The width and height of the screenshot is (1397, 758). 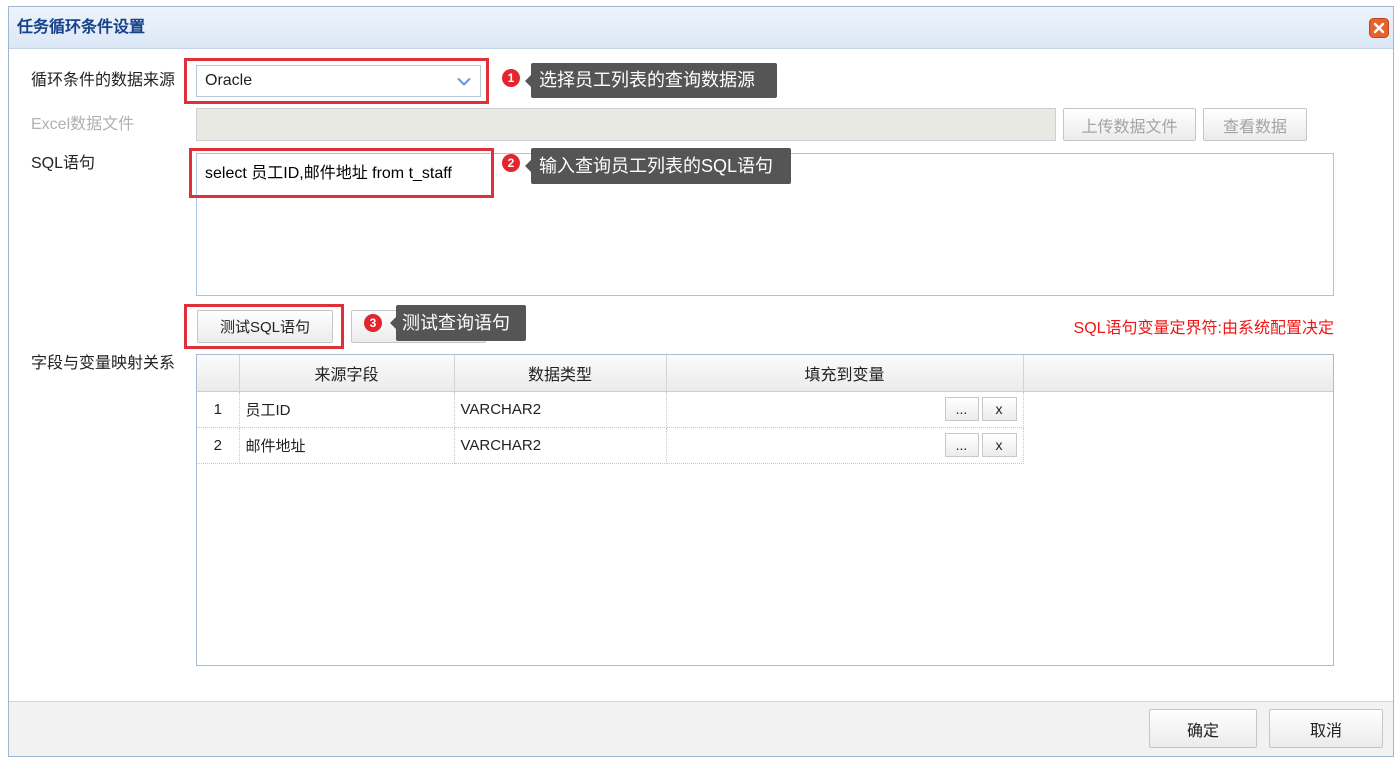 I want to click on column-header-target-variable: 填充到变量, so click(x=845, y=373).